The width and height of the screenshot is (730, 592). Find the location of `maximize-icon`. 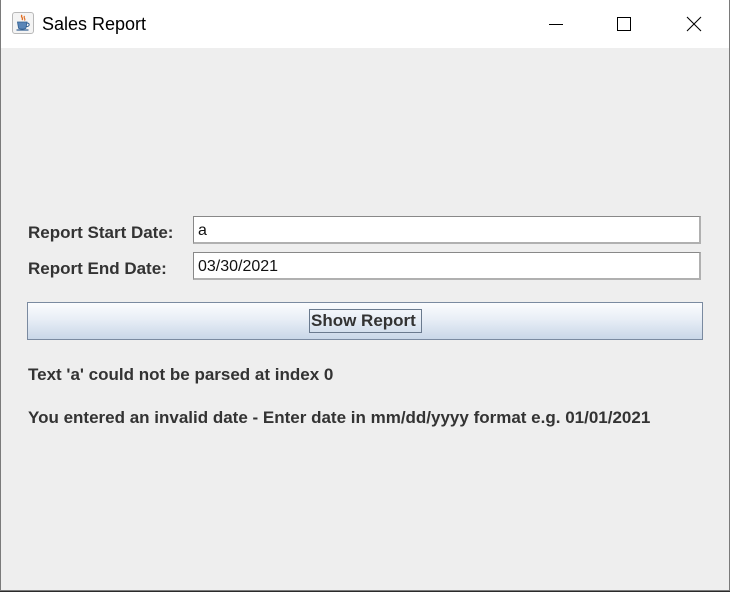

maximize-icon is located at coordinates (624, 24).